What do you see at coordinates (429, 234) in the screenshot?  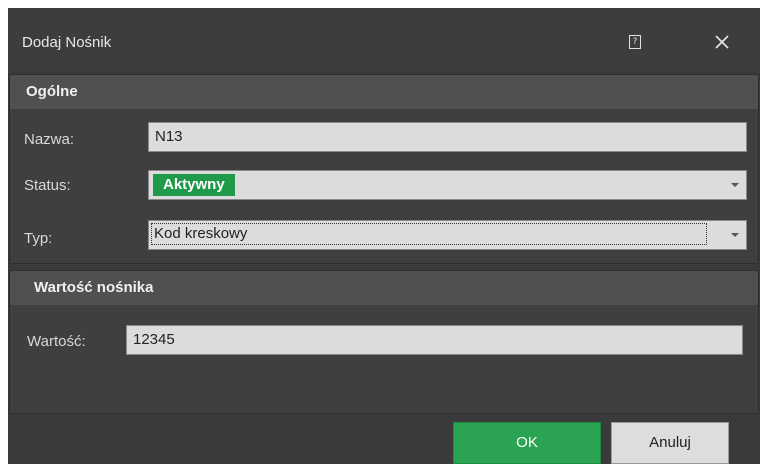 I see `type-value: Kod kreskowy` at bounding box center [429, 234].